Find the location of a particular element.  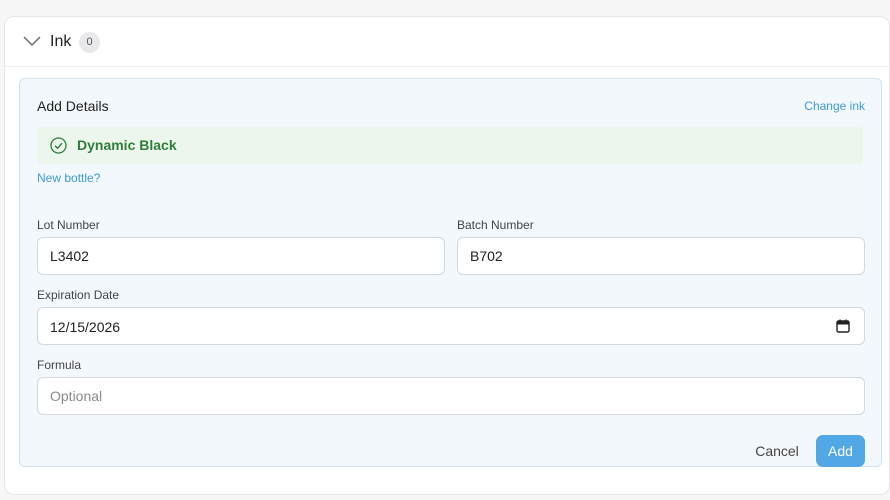

check-circle-icon is located at coordinates (58, 145).